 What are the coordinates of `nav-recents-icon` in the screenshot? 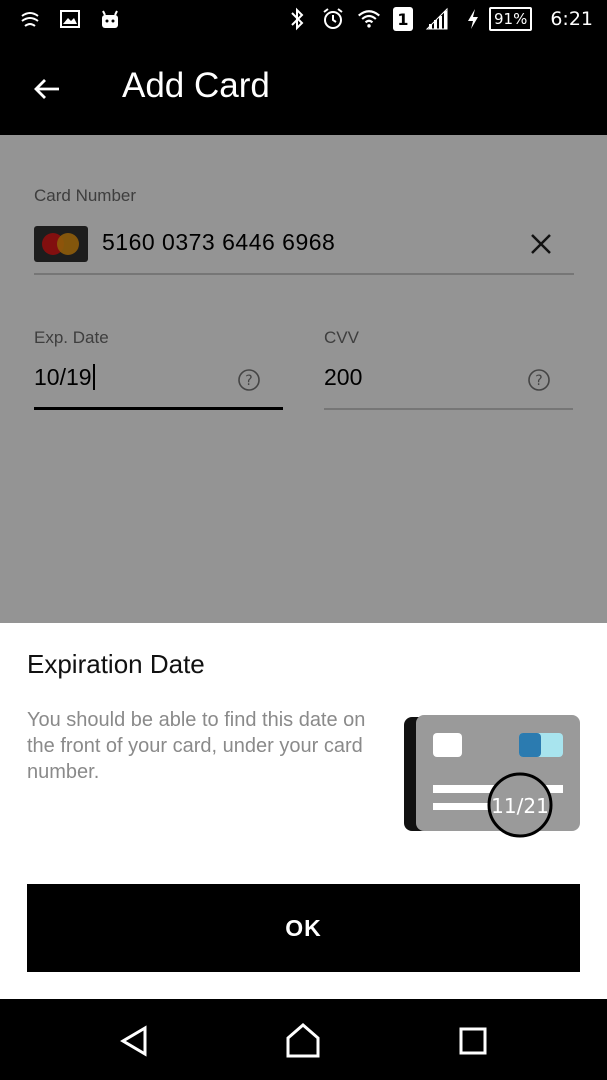 It's located at (473, 1041).